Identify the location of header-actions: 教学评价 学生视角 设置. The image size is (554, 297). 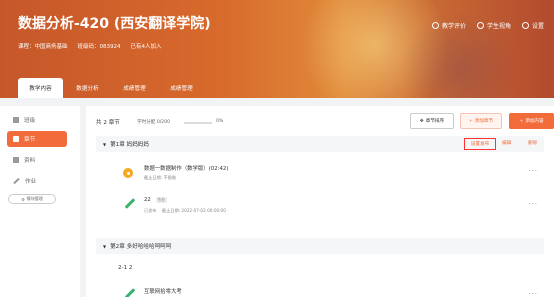
(487, 25).